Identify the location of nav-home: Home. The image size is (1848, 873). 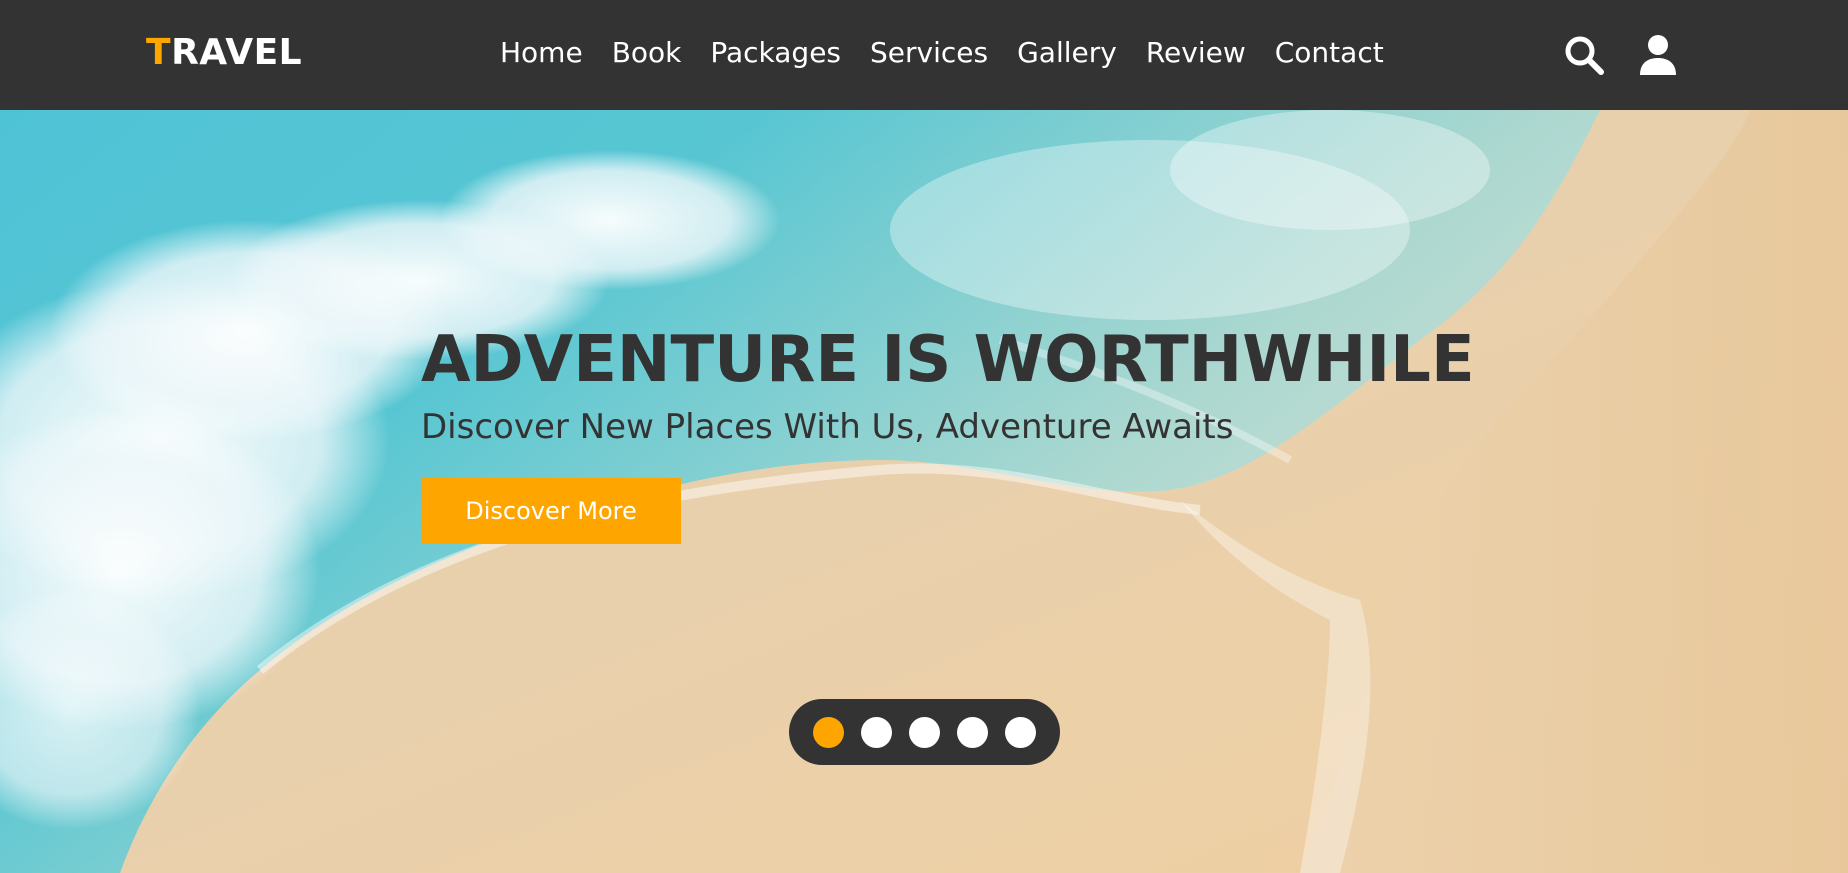
(541, 53).